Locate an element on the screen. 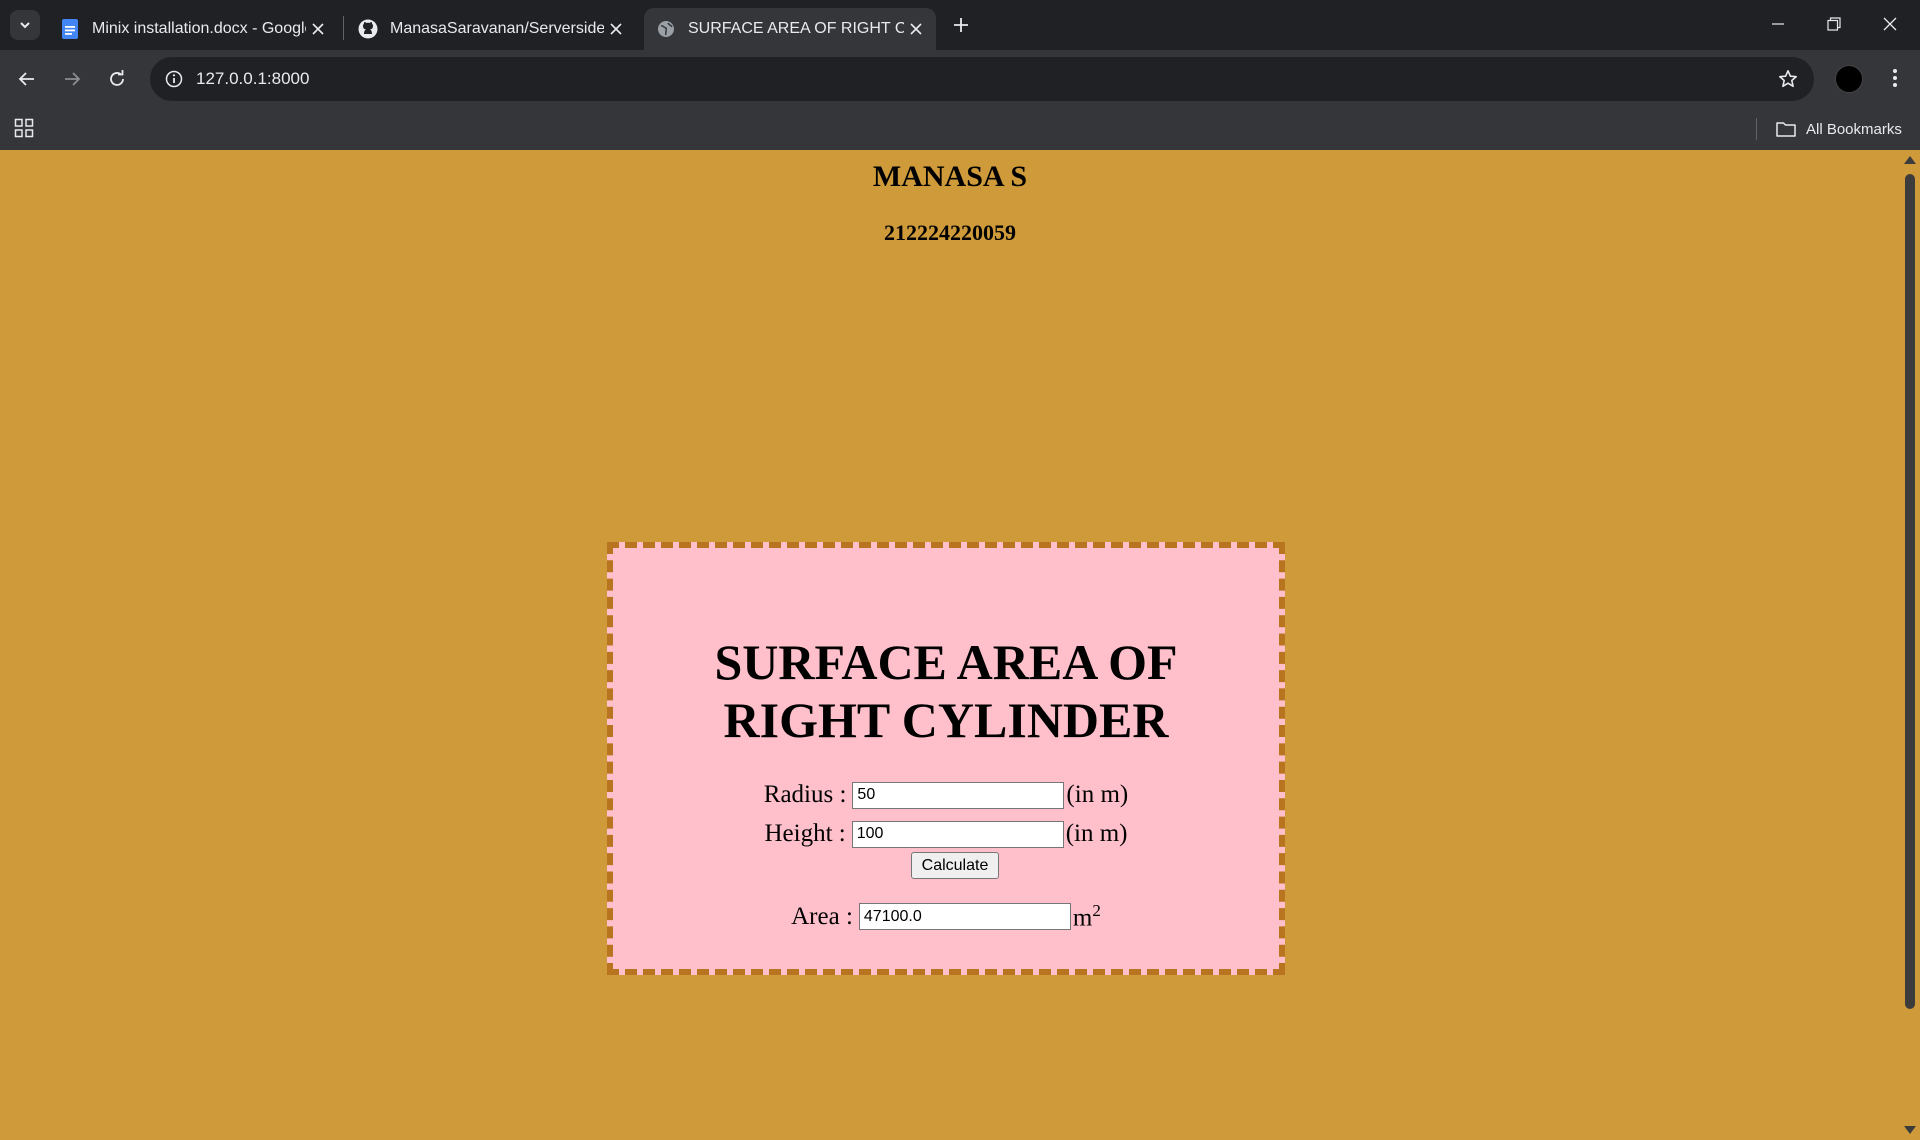 This screenshot has height=1140, width=1920. radius-row: Radius : (in m) is located at coordinates (946, 795).